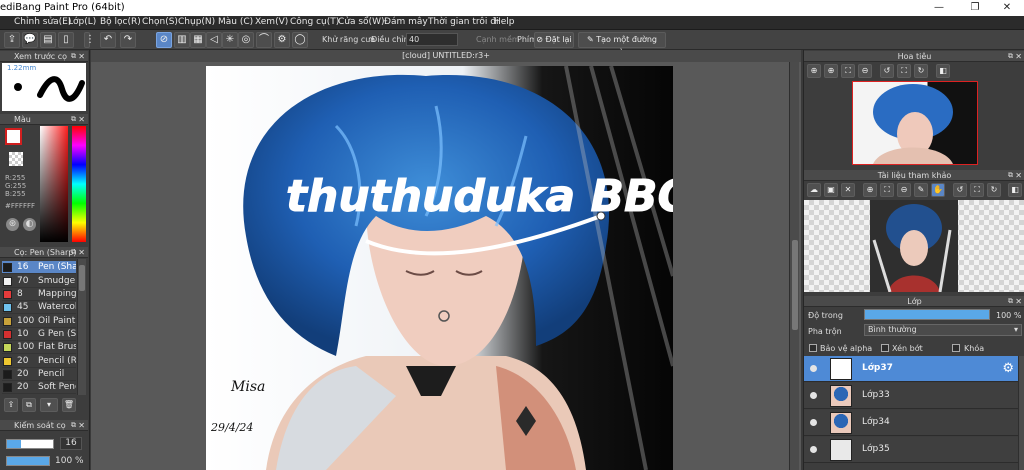  I want to click on layer-row: Lớp35, so click(911, 450).